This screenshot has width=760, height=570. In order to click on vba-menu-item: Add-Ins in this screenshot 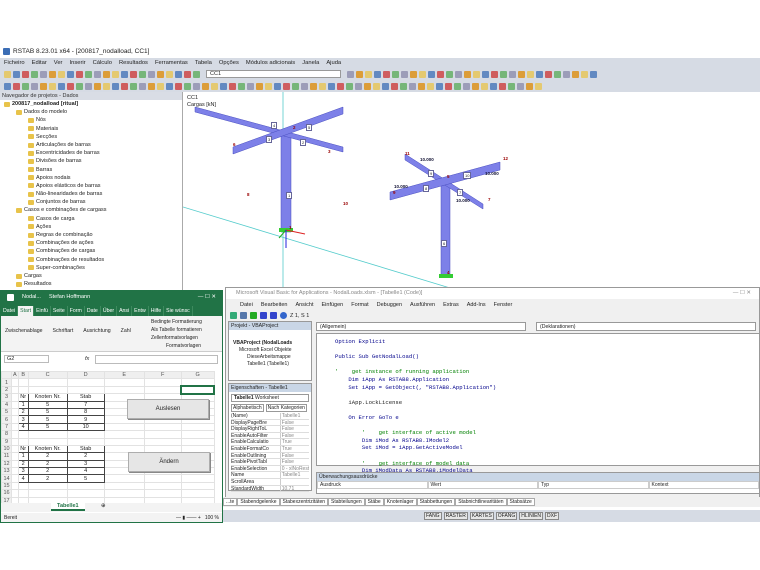, I will do `click(476, 305)`.